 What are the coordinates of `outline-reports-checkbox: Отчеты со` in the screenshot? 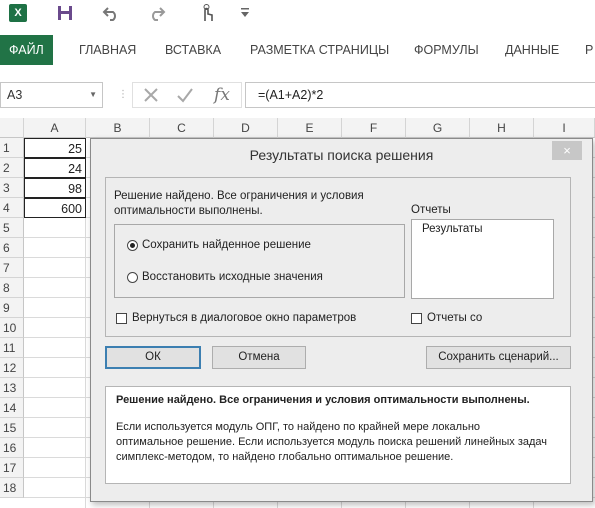 It's located at (446, 318).